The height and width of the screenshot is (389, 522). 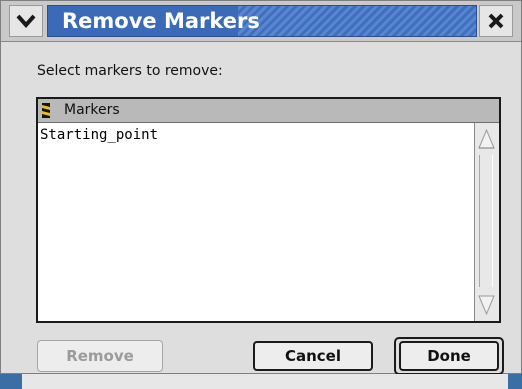 I want to click on remove-button: Remove, so click(x=100, y=356).